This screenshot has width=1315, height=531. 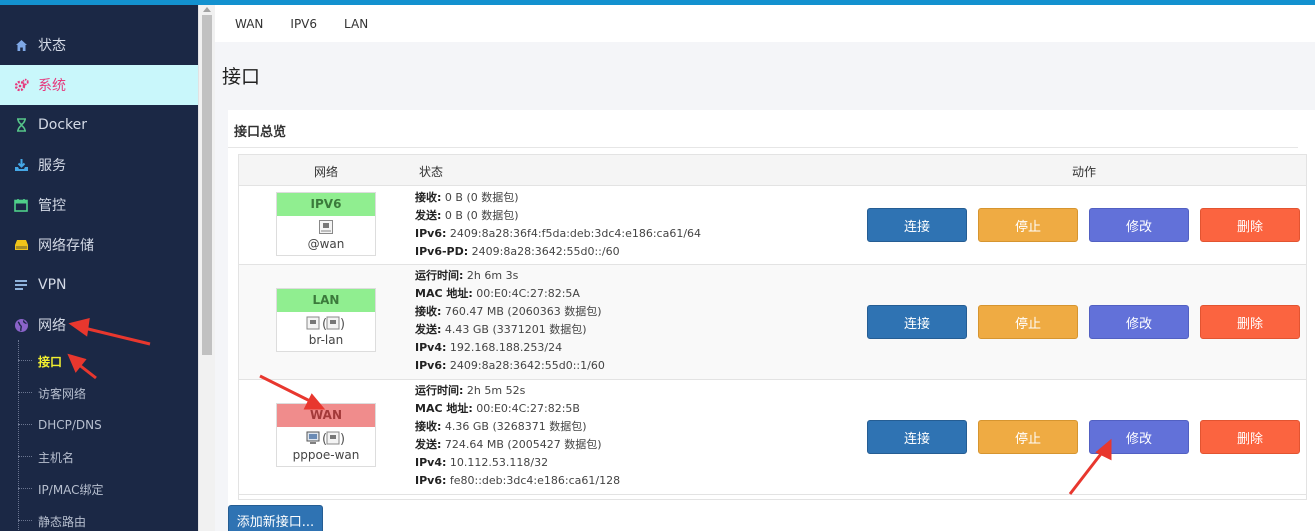 I want to click on sidebar-item-docker: Docker, so click(x=99, y=125).